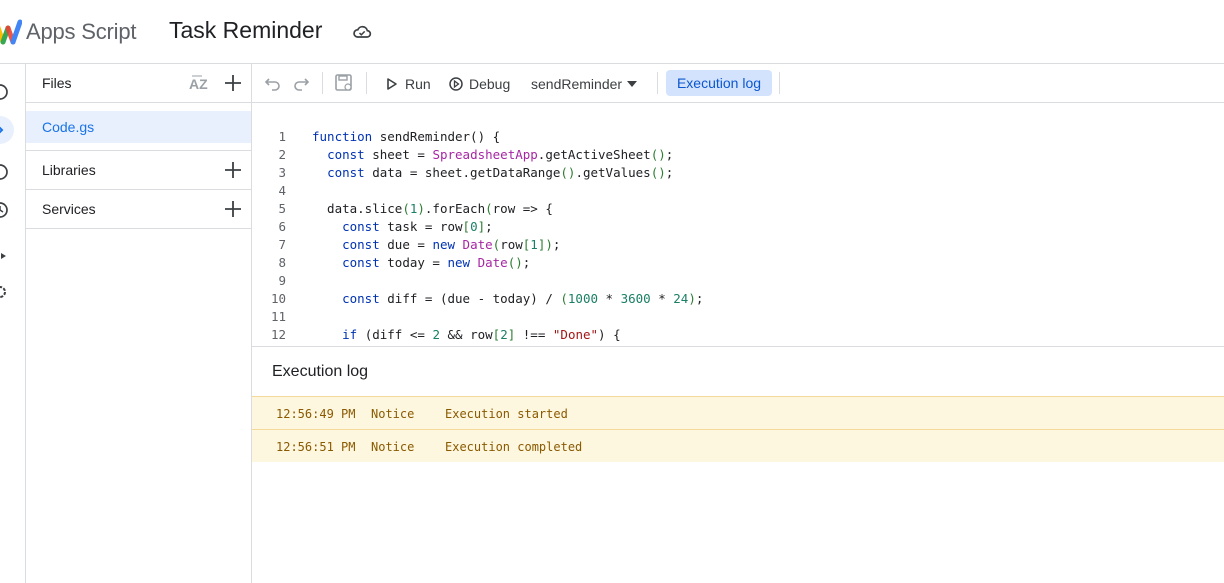  I want to click on code-line: 9, so click(738, 281).